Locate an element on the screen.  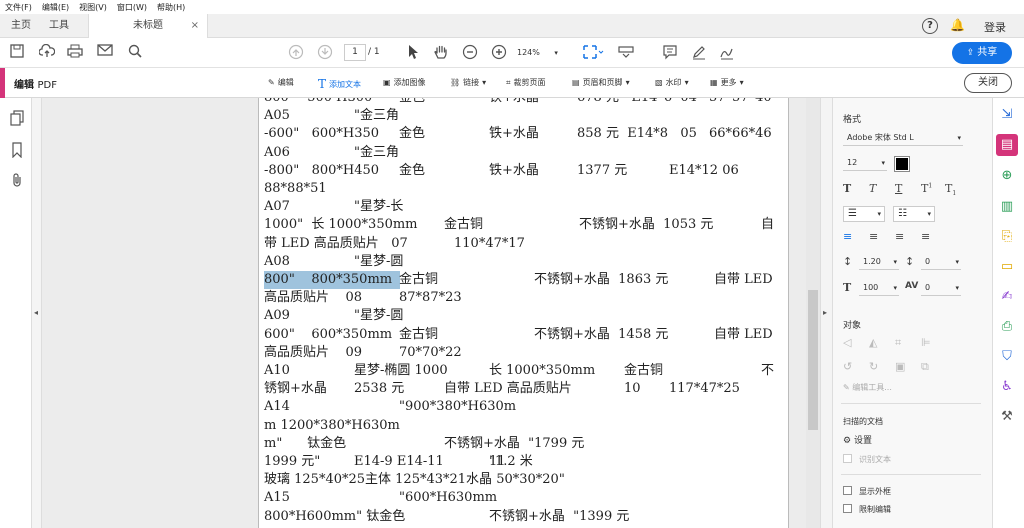
right-panel-toggle: ▸ is located at coordinates (826, 313).